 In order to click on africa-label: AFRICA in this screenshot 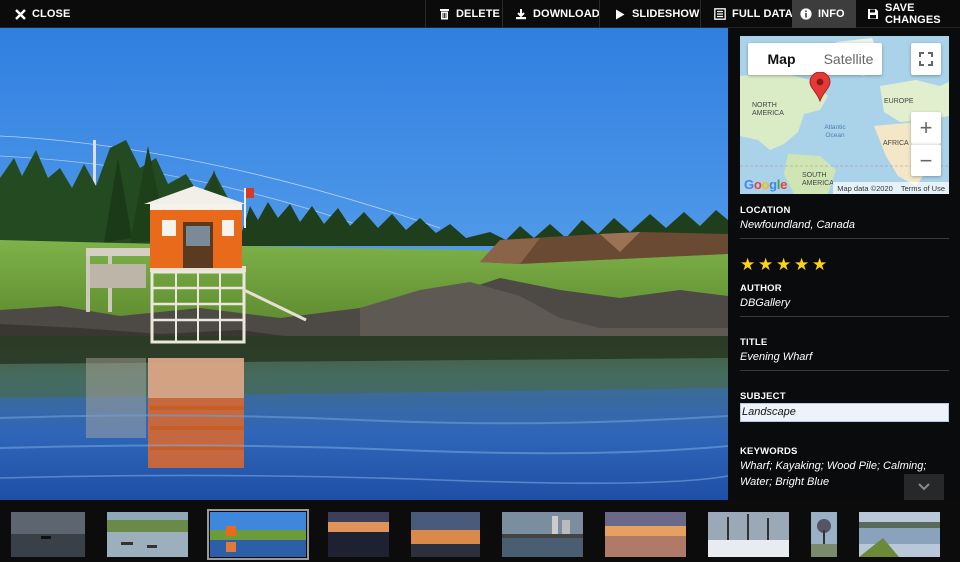, I will do `click(896, 143)`.